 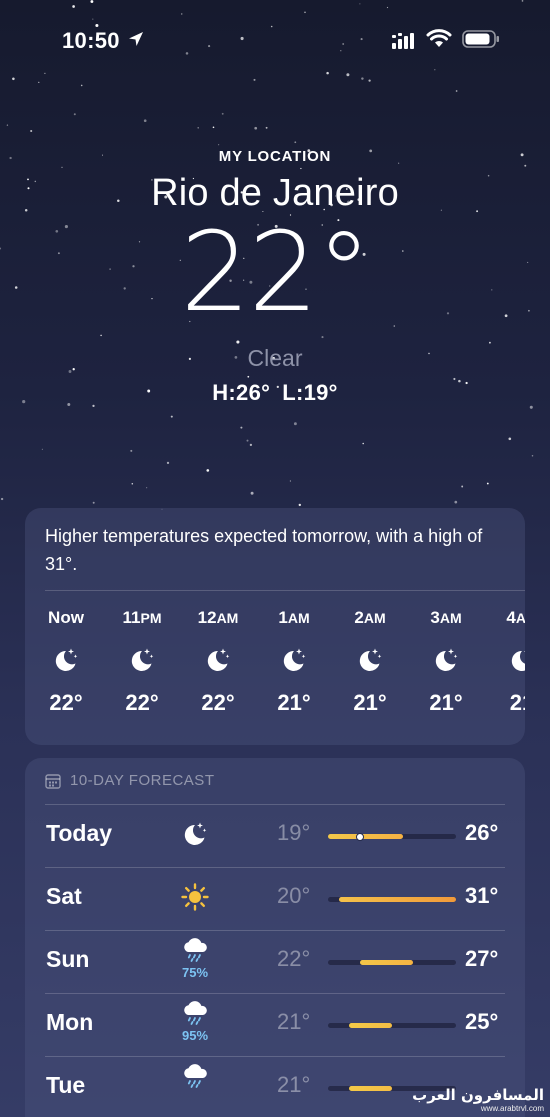 What do you see at coordinates (195, 1022) in the screenshot?
I see `day-weather-icon: 95%` at bounding box center [195, 1022].